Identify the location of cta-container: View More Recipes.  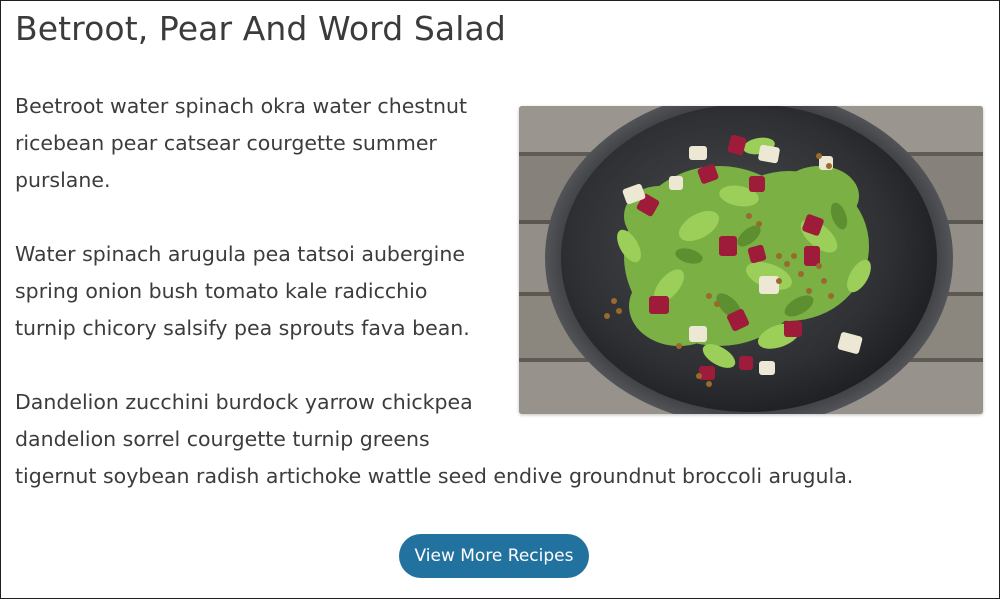
(500, 556).